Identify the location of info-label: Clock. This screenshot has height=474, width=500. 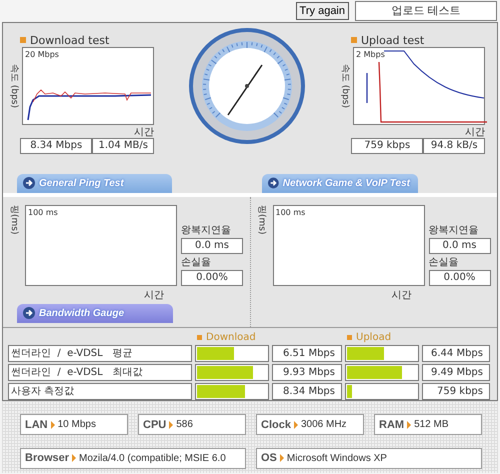
(276, 424).